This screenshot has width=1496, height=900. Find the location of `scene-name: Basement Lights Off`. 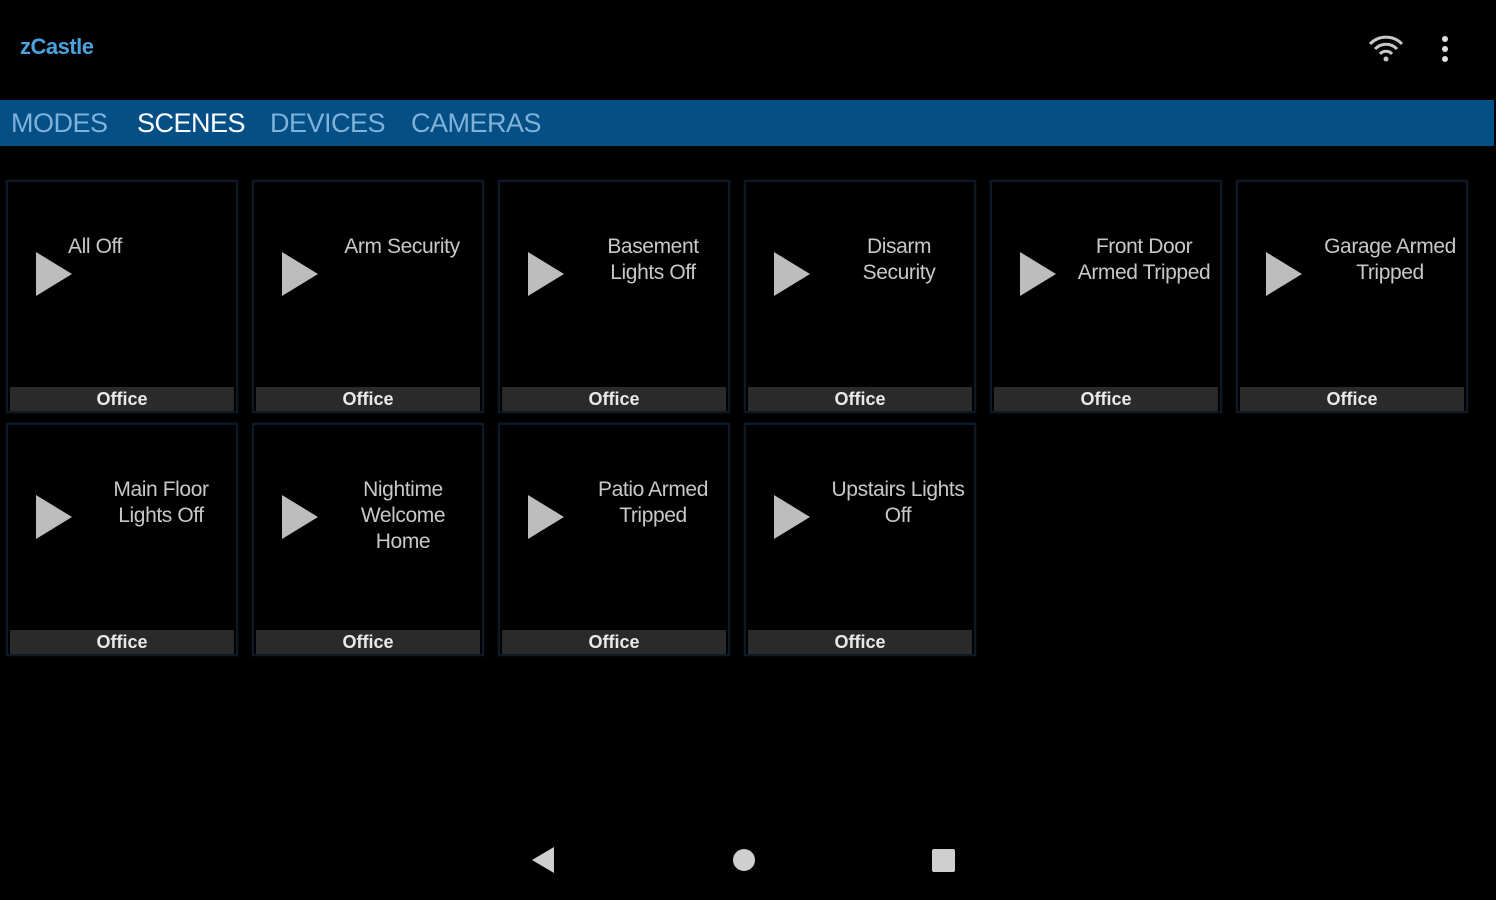

scene-name: Basement Lights Off is located at coordinates (653, 259).